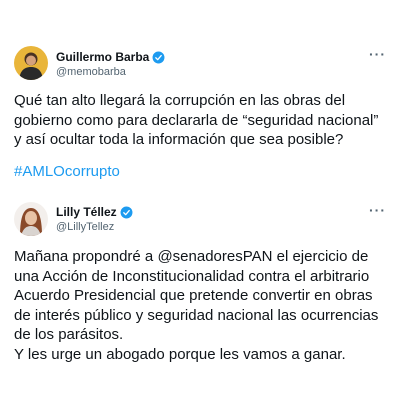  What do you see at coordinates (67, 171) in the screenshot?
I see `hashtag-link: #AMLOcorrupto` at bounding box center [67, 171].